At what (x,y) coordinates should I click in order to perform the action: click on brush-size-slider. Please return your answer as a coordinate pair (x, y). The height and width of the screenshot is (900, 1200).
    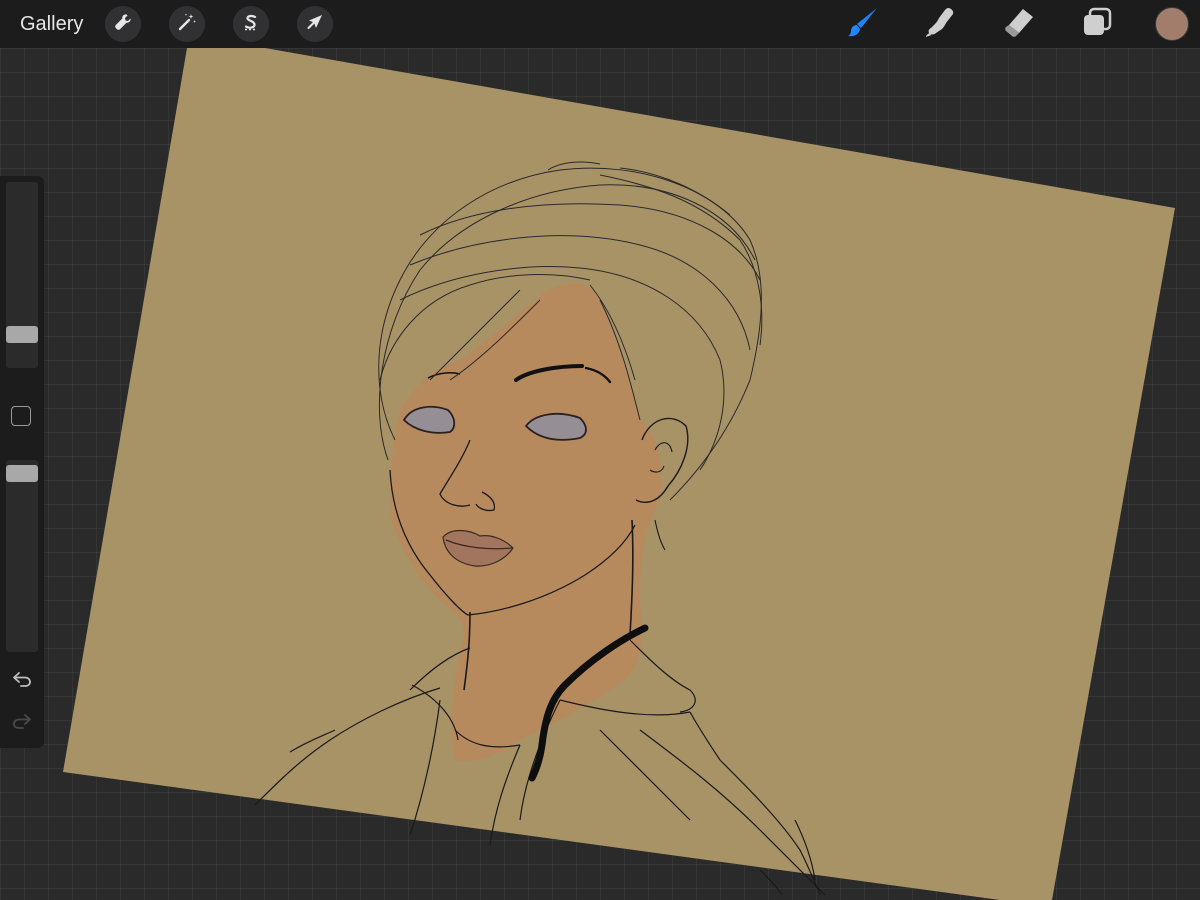
    Looking at the image, I should click on (22, 275).